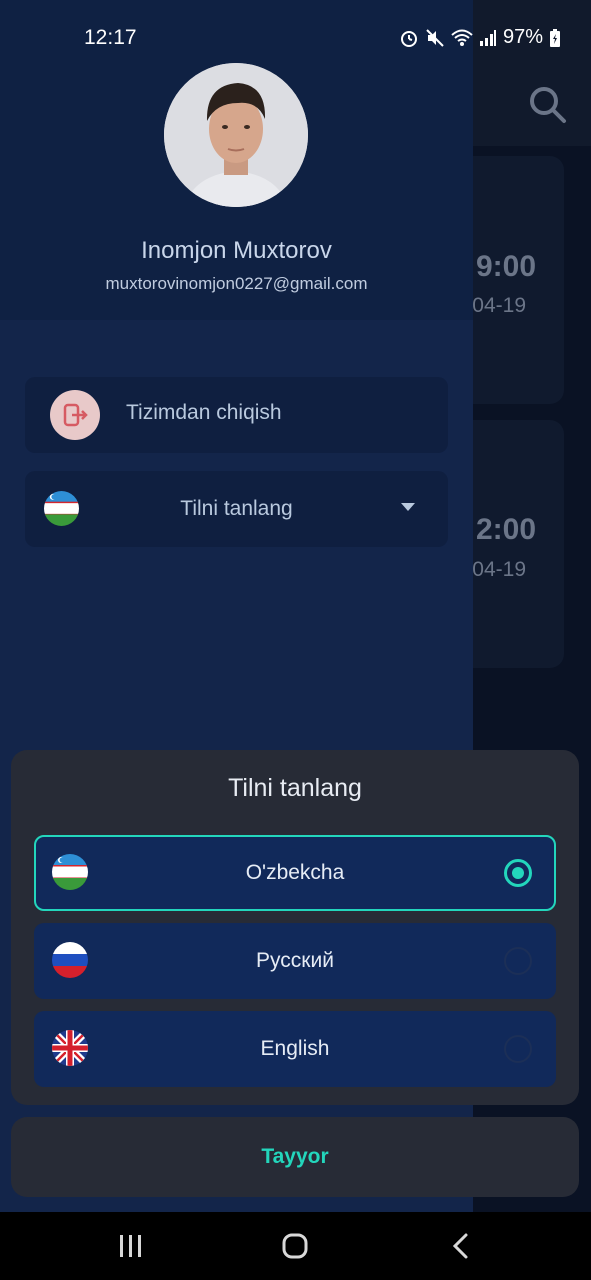 The image size is (591, 1280). Describe the element at coordinates (505, 529) in the screenshot. I see `card-time: 2:00` at that location.